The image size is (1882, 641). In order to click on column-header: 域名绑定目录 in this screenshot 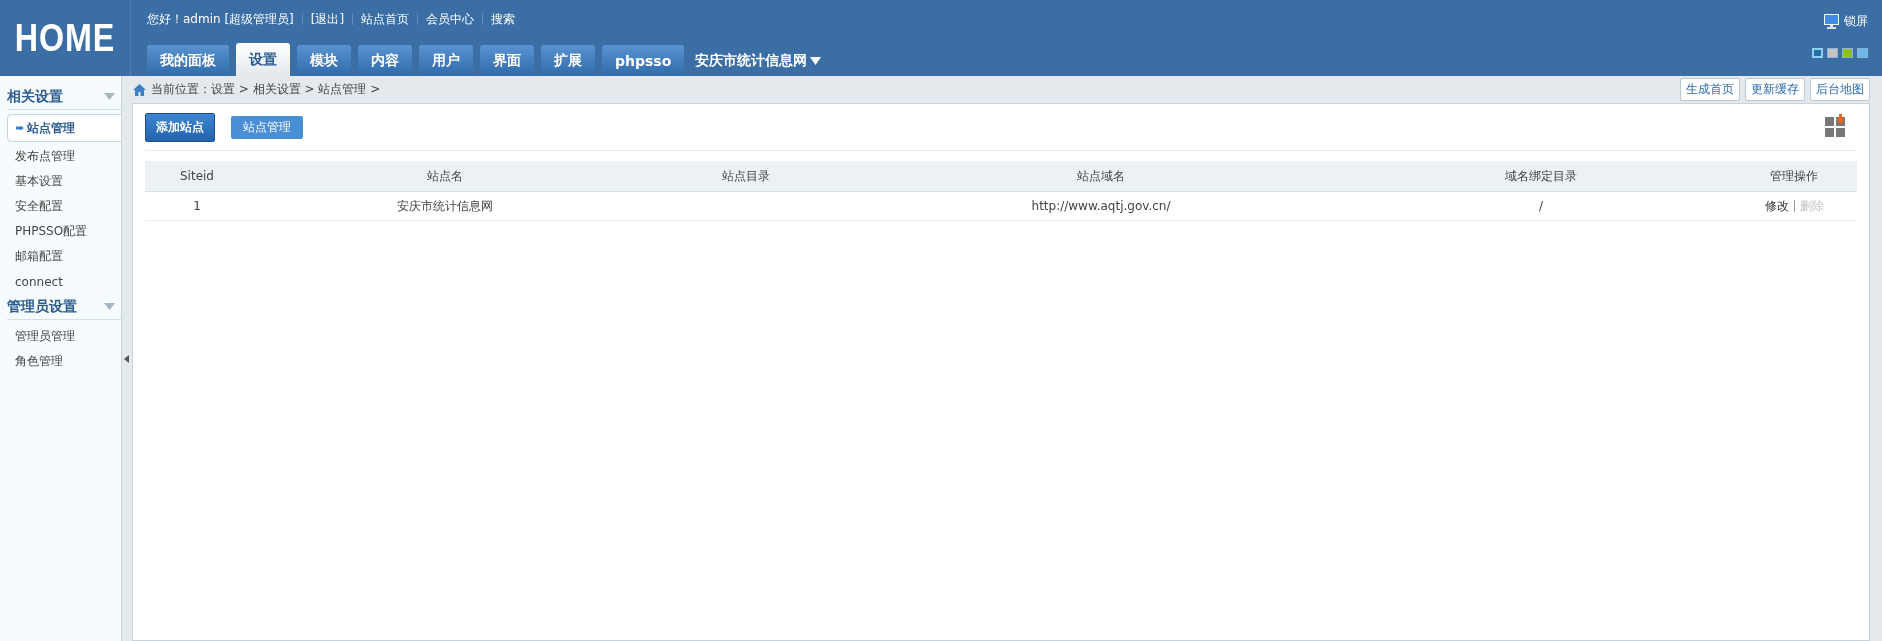, I will do `click(1541, 176)`.